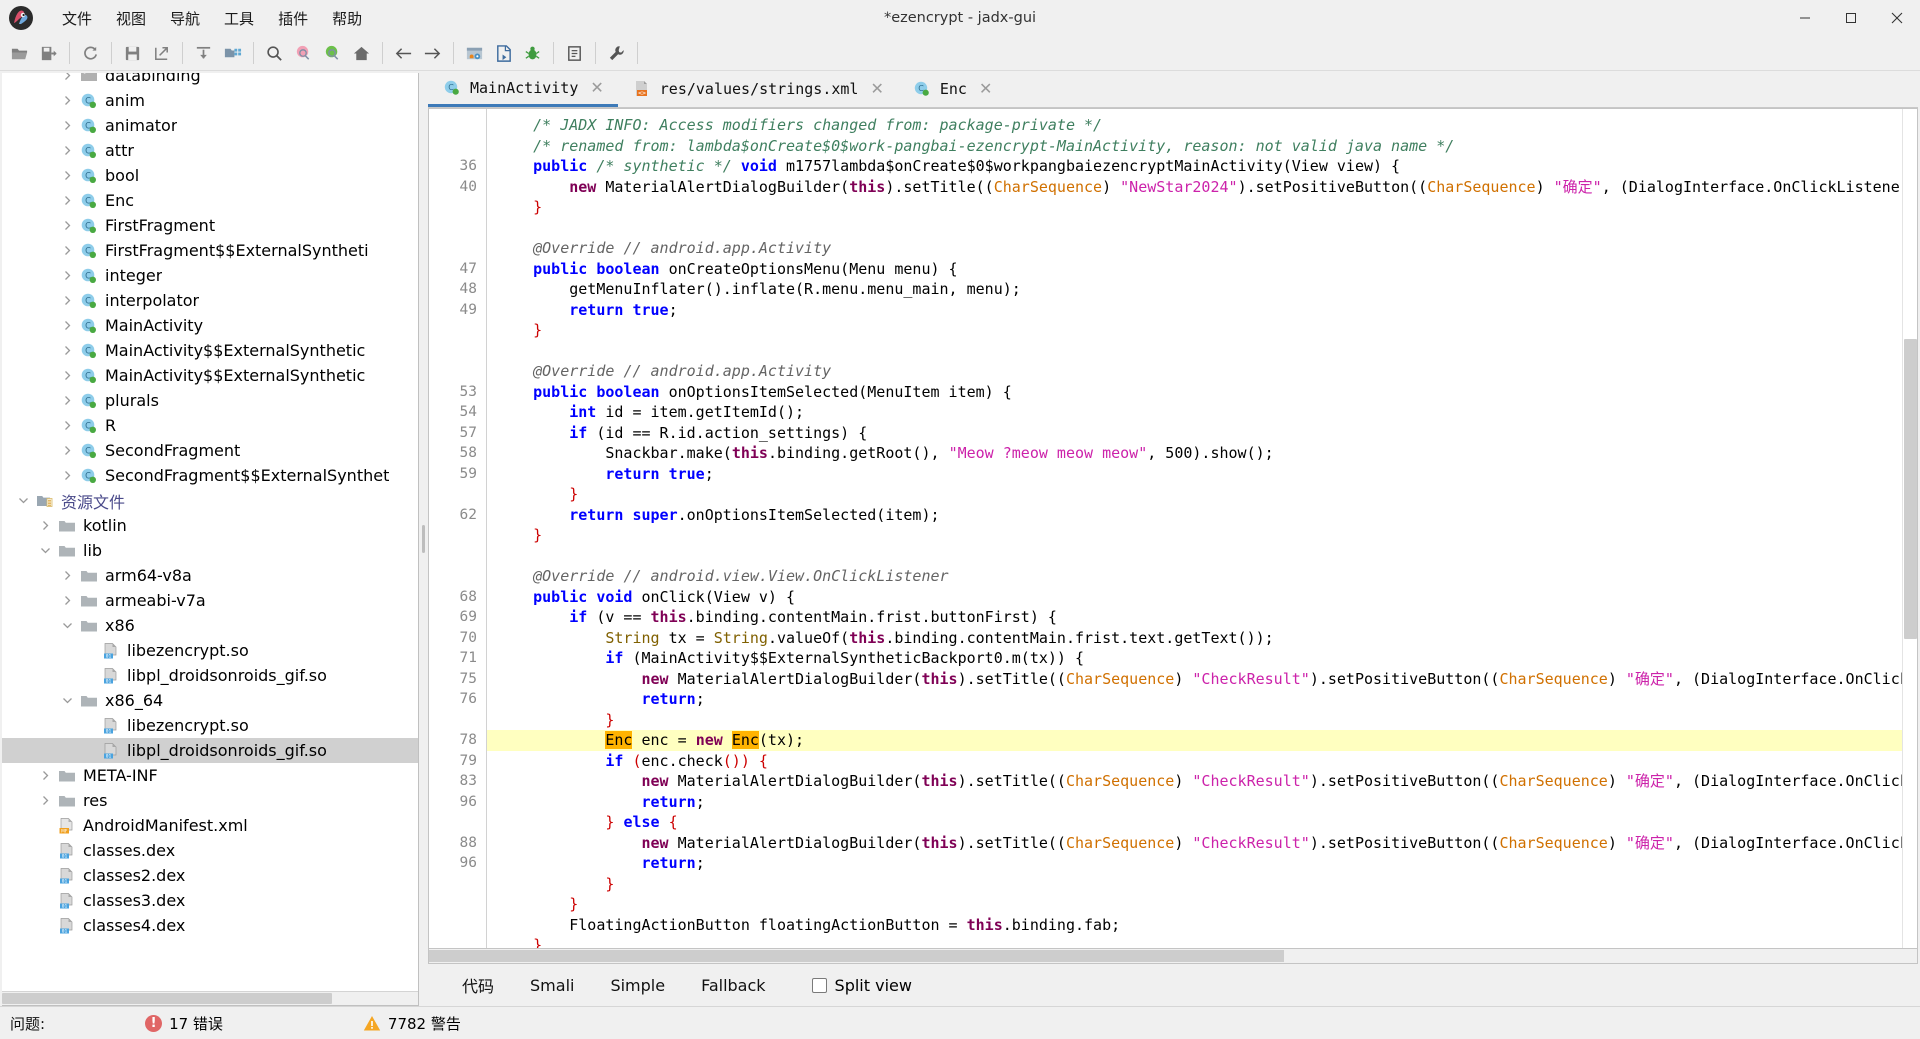  What do you see at coordinates (574, 53) in the screenshot?
I see `log-icon` at bounding box center [574, 53].